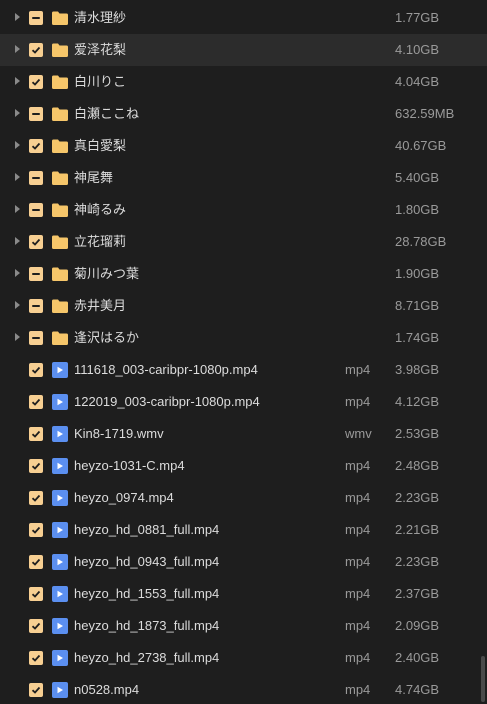 This screenshot has height=704, width=487. Describe the element at coordinates (358, 433) in the screenshot. I see `file-extension: wmv` at that location.